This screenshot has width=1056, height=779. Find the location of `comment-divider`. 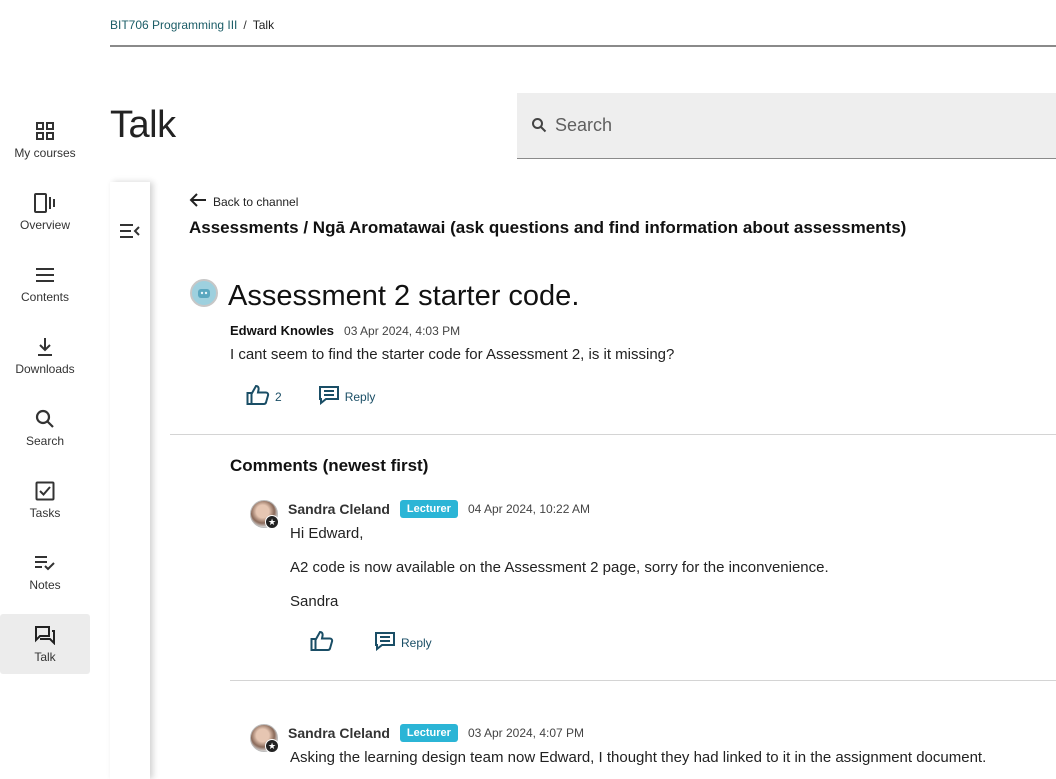

comment-divider is located at coordinates (643, 680).